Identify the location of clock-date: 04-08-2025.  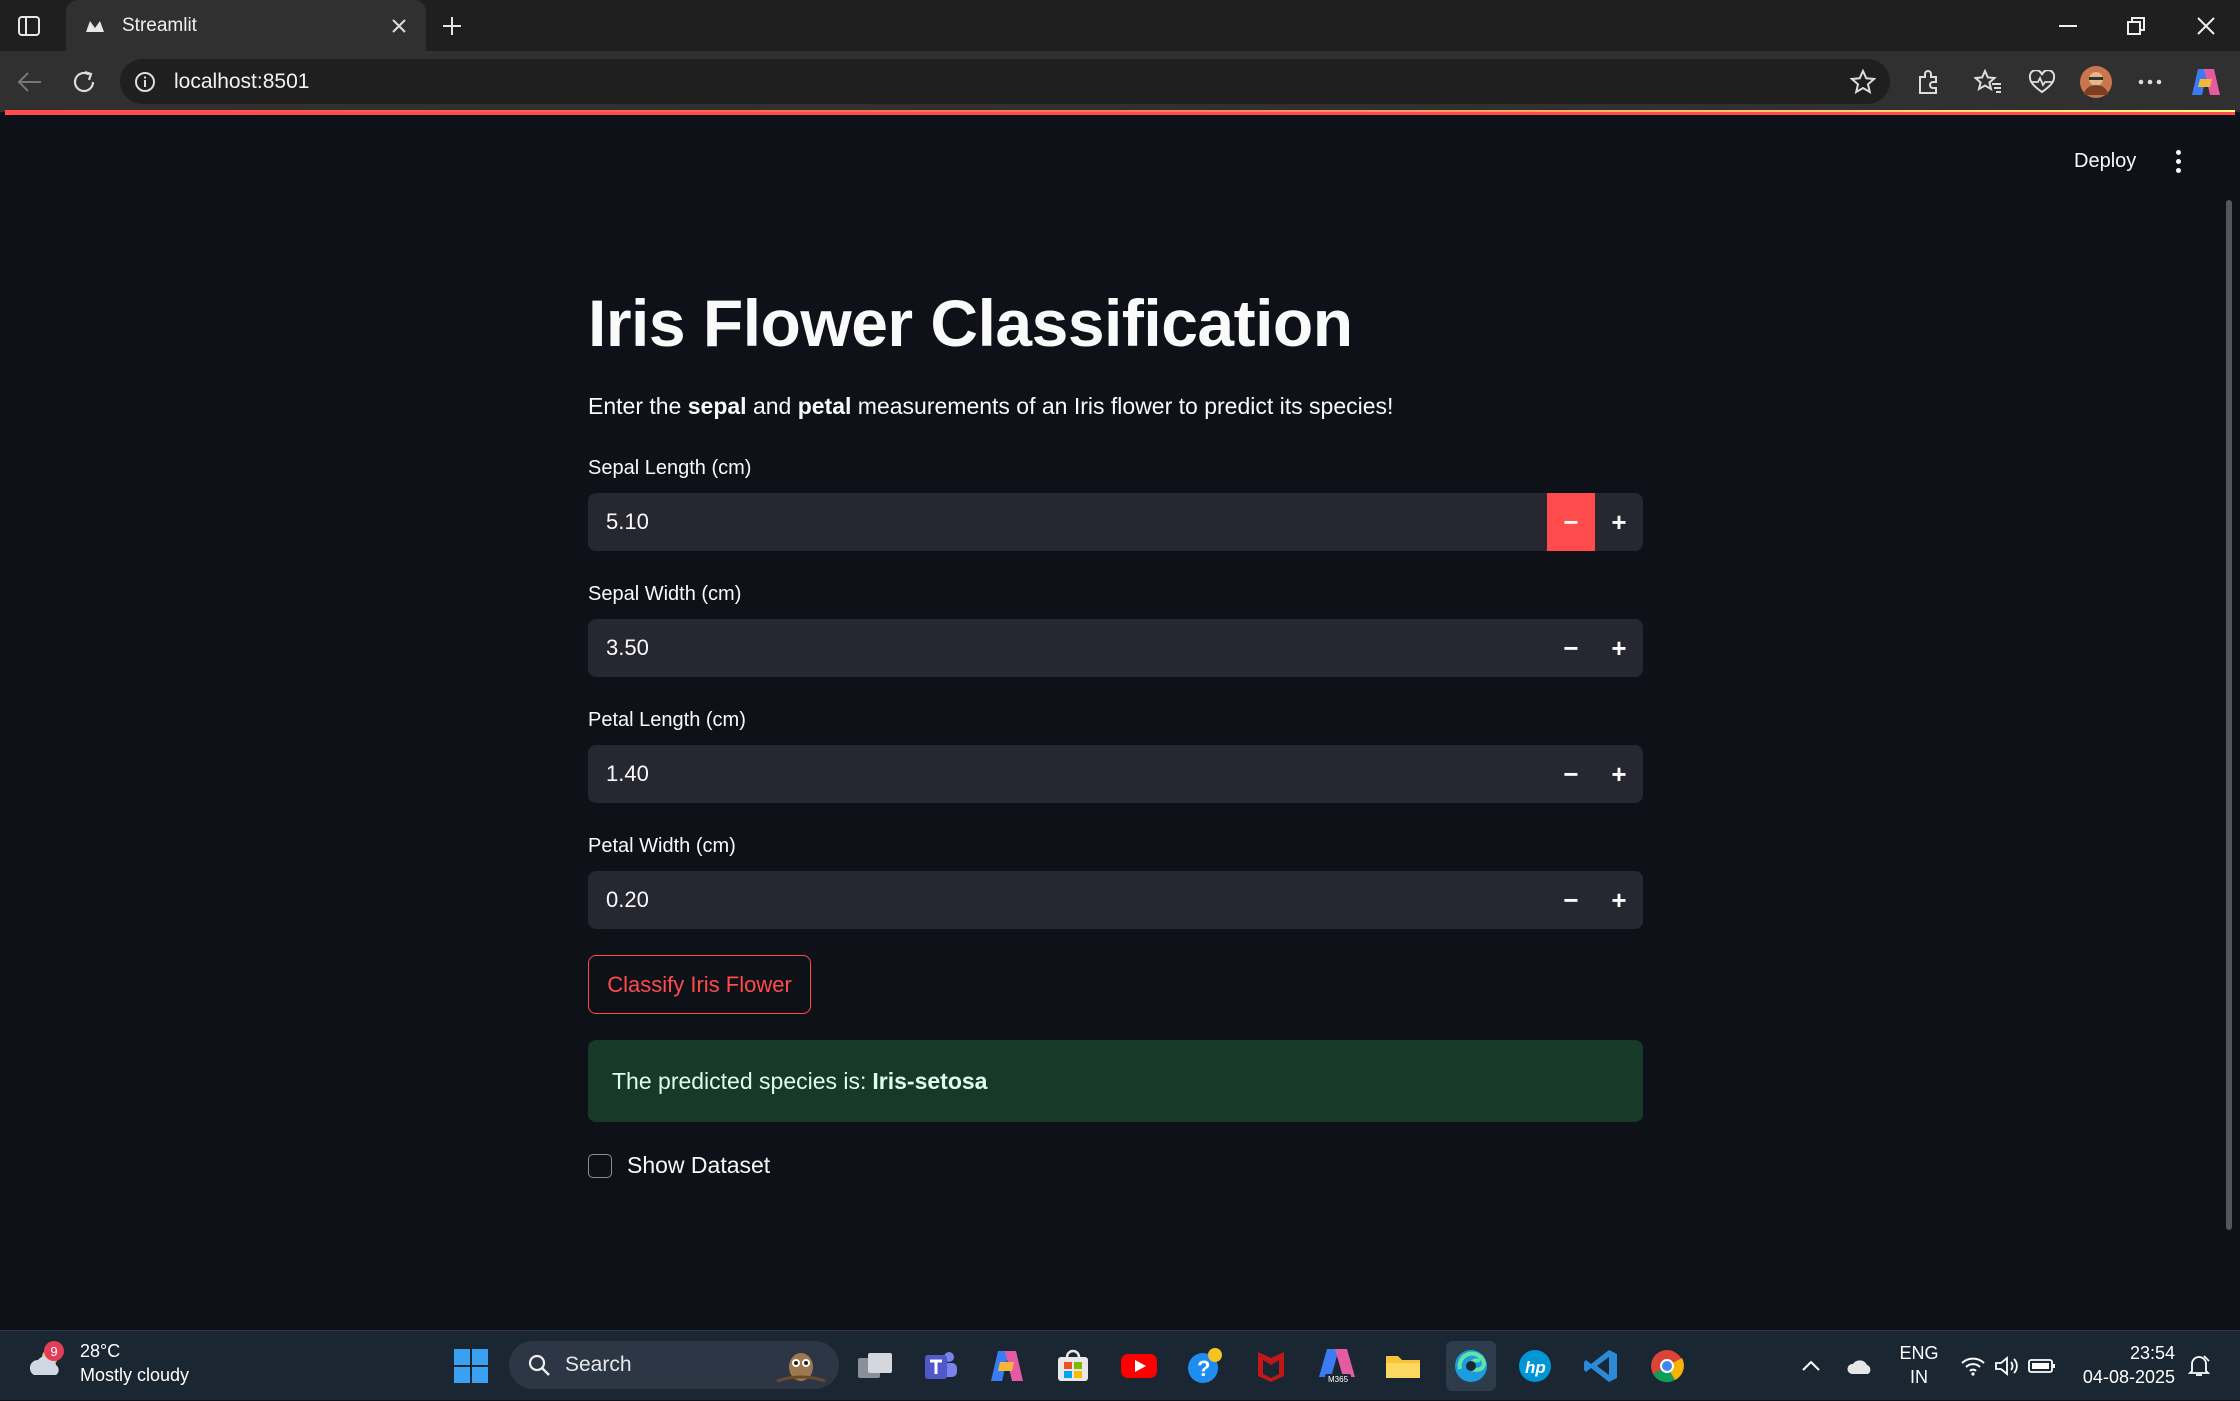
(2128, 1377).